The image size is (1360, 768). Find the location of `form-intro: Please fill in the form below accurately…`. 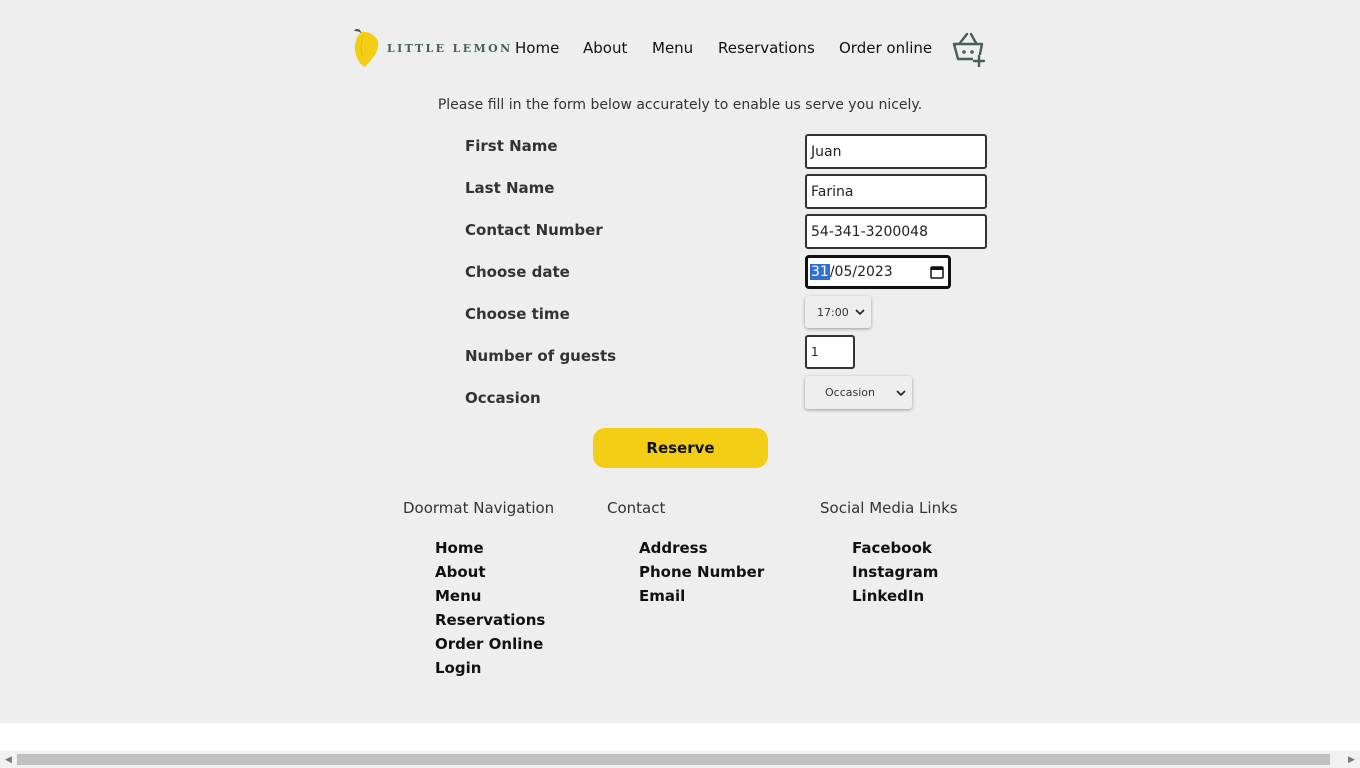

form-intro: Please fill in the form below accurately… is located at coordinates (680, 105).